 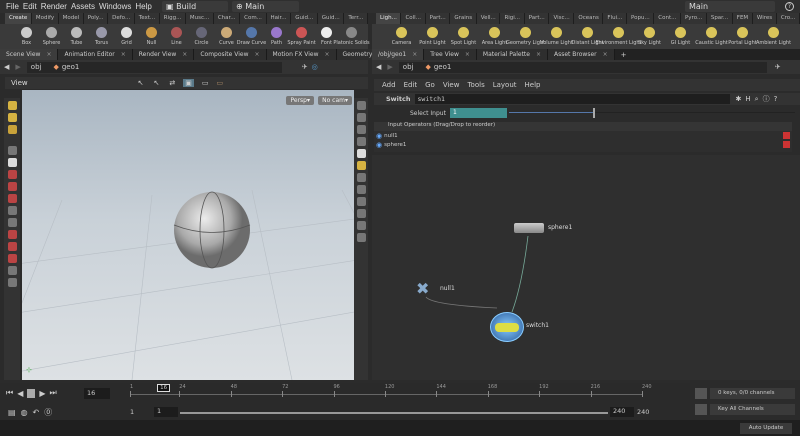 What do you see at coordinates (24, 412) in the screenshot?
I see `audio-icon: ◍` at bounding box center [24, 412].